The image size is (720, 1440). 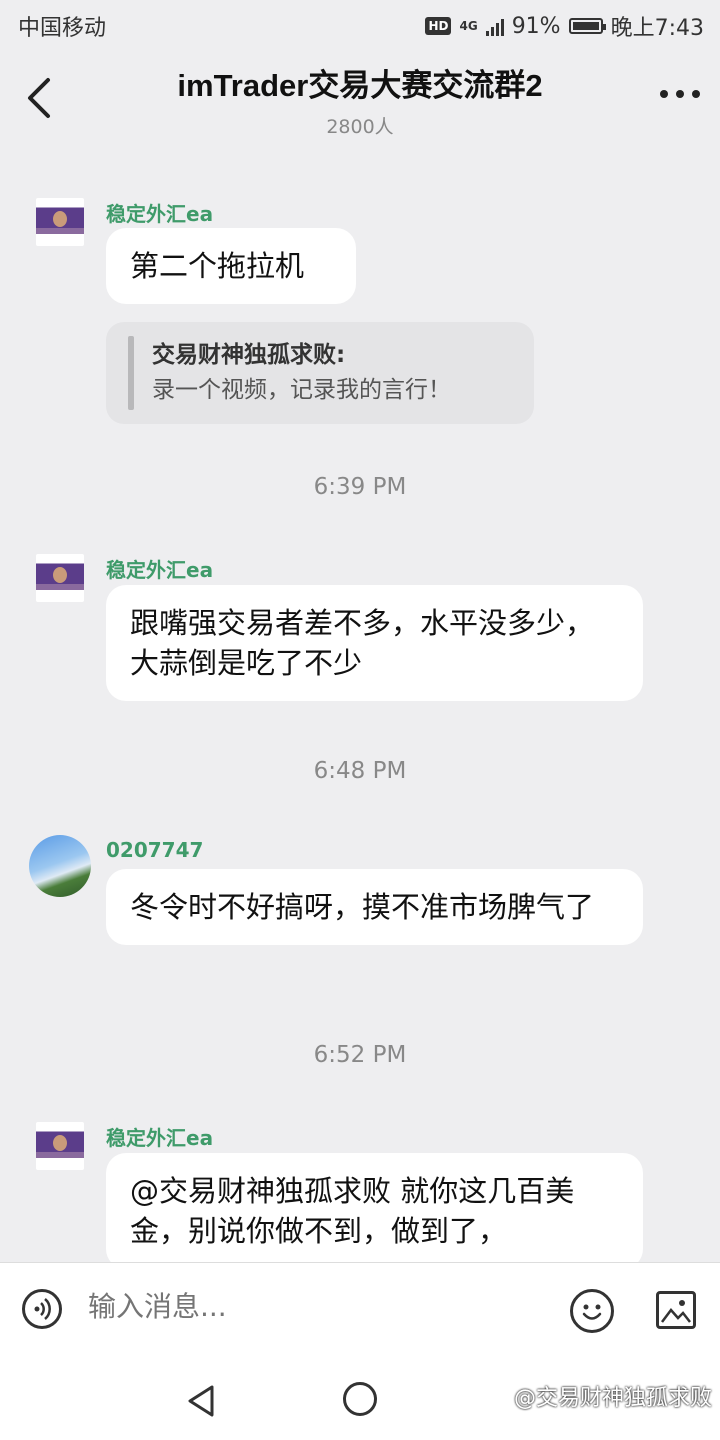 I want to click on battery-icon, so click(x=587, y=26).